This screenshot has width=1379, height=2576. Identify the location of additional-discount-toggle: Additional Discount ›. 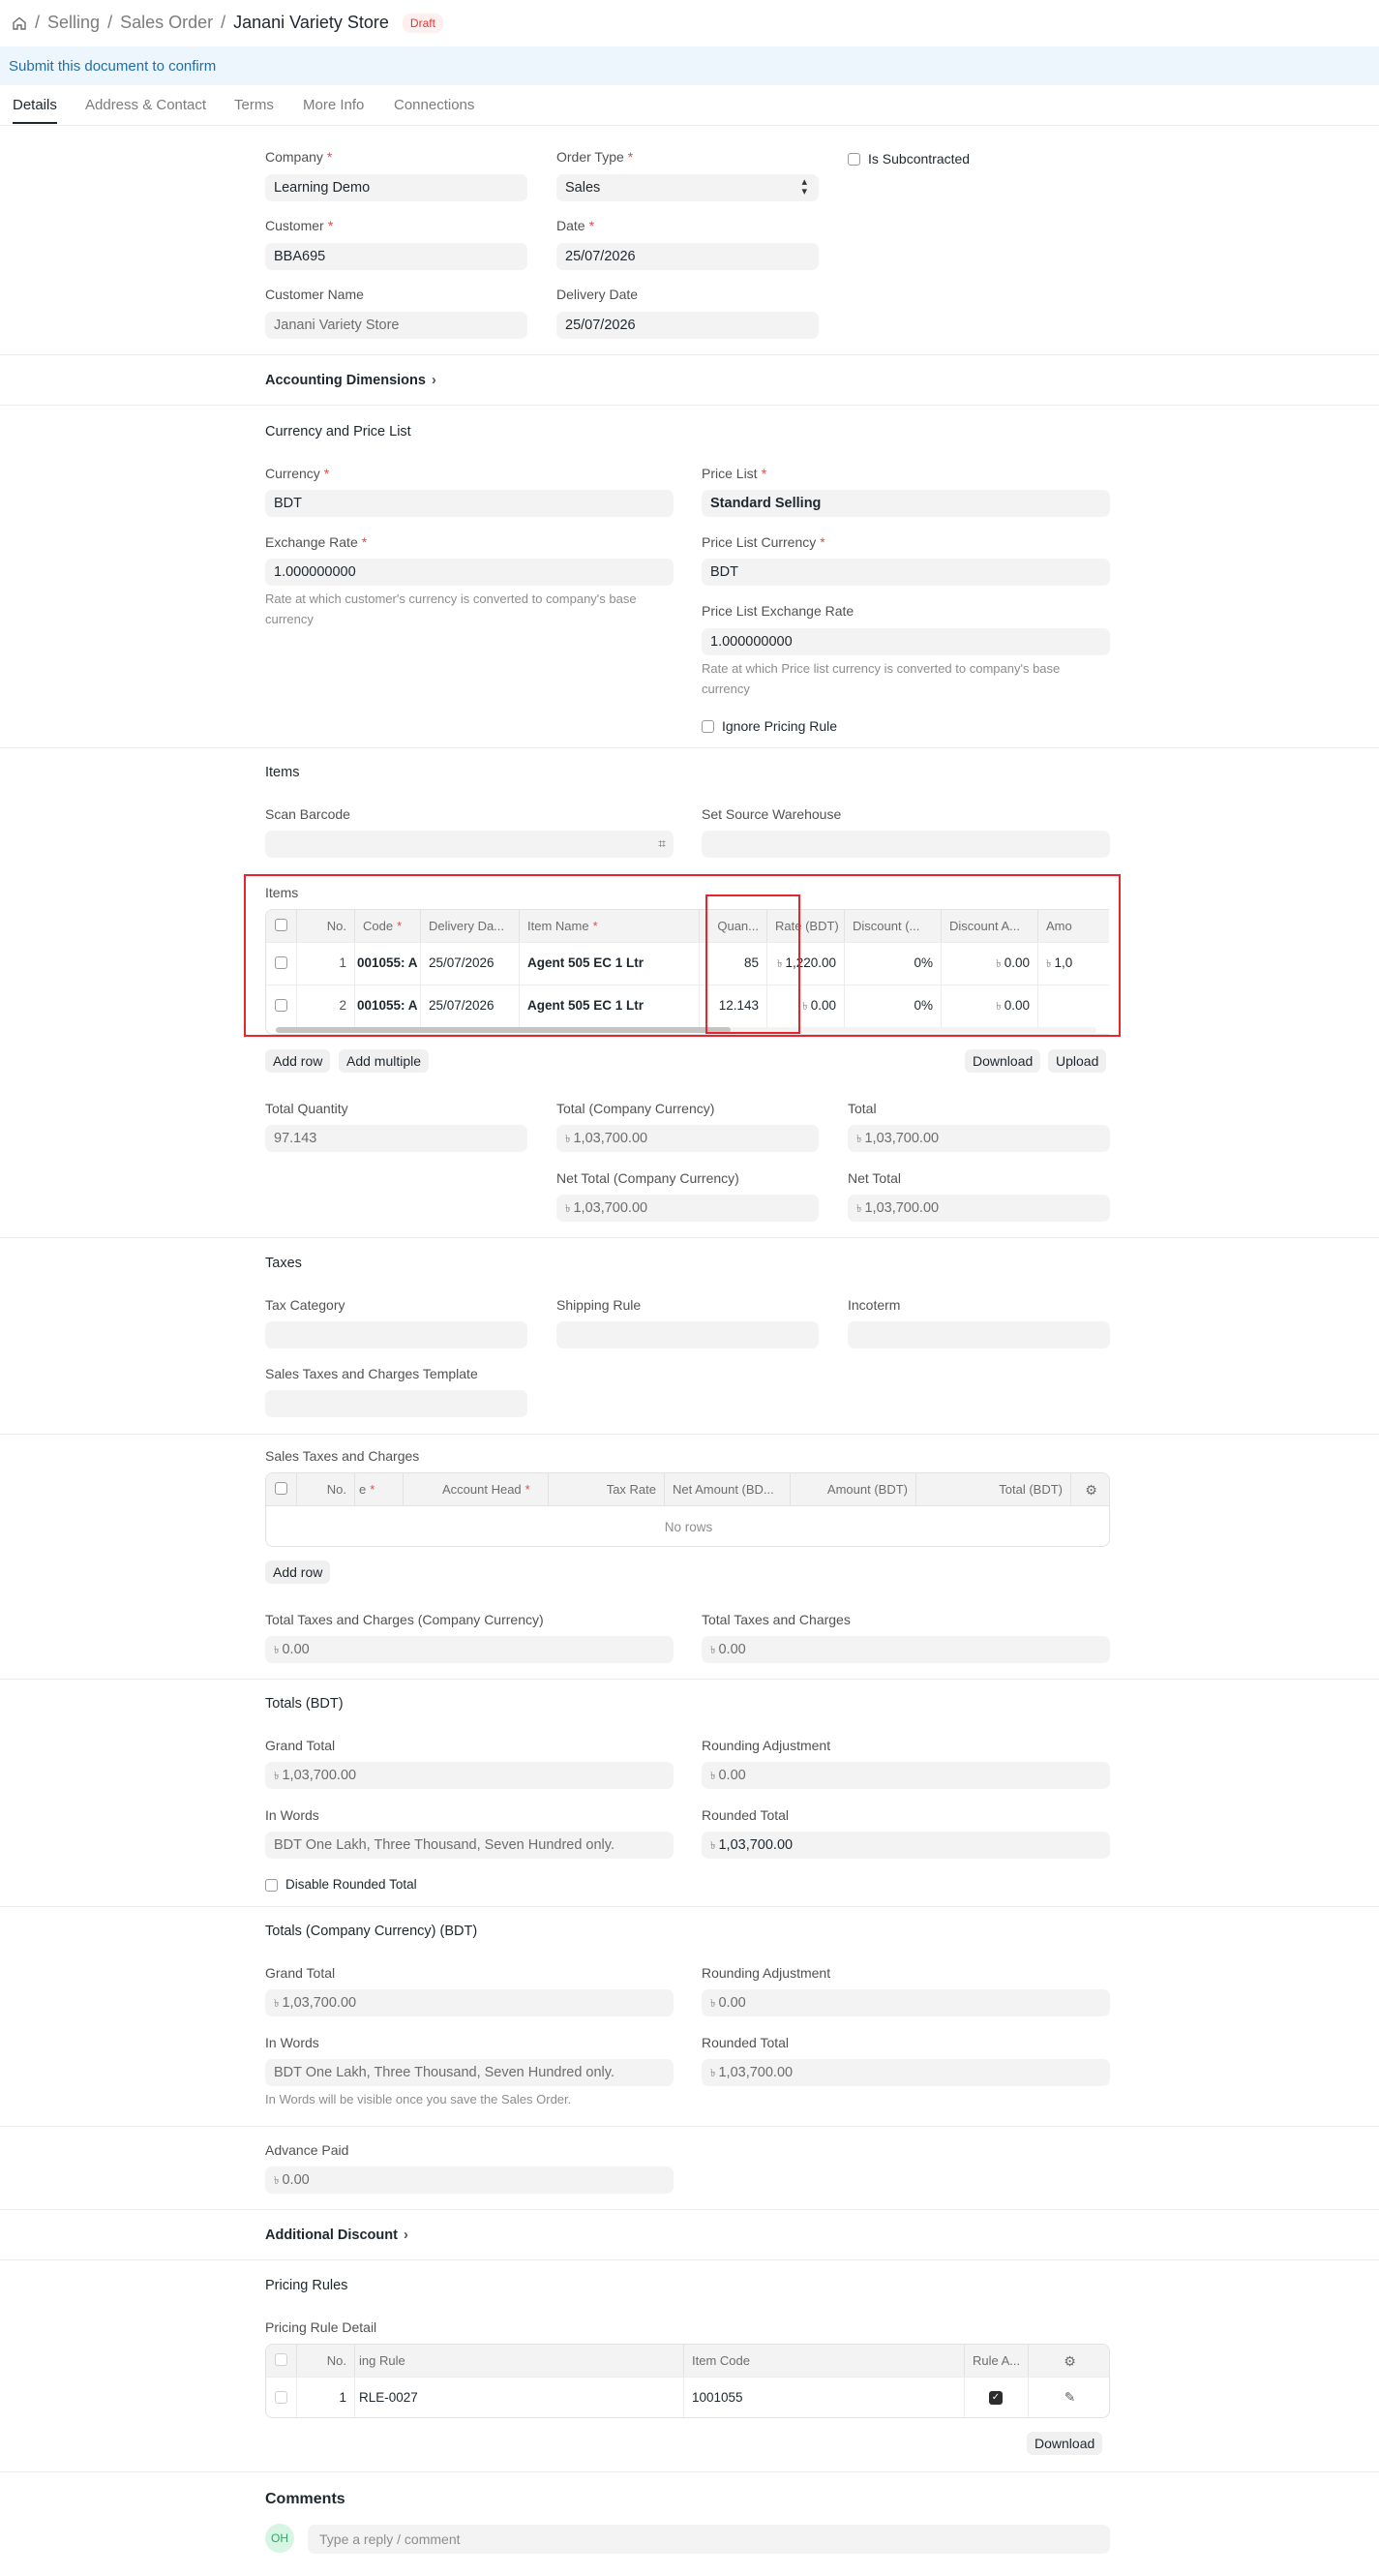
(336, 2235).